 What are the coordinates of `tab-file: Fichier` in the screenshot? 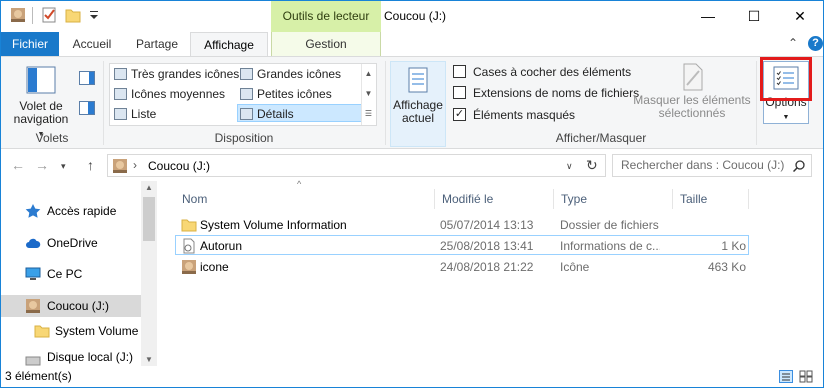 It's located at (30, 44).